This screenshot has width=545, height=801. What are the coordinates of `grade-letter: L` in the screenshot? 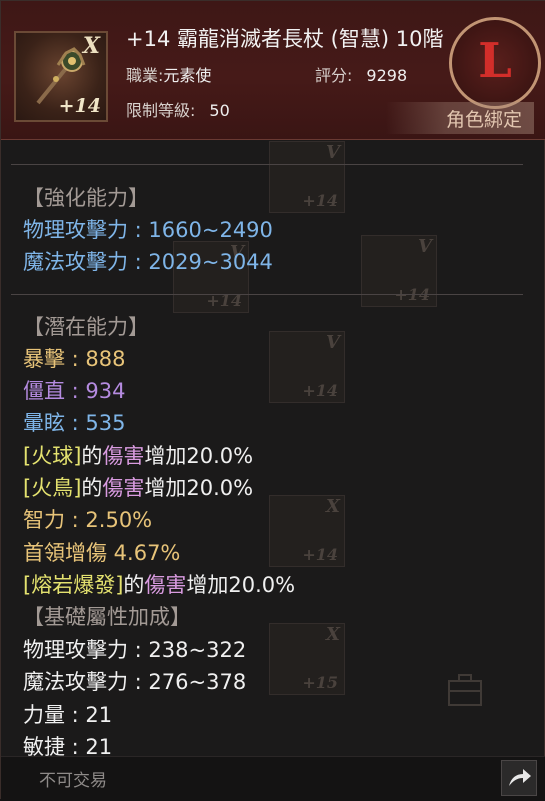 It's located at (495, 61).